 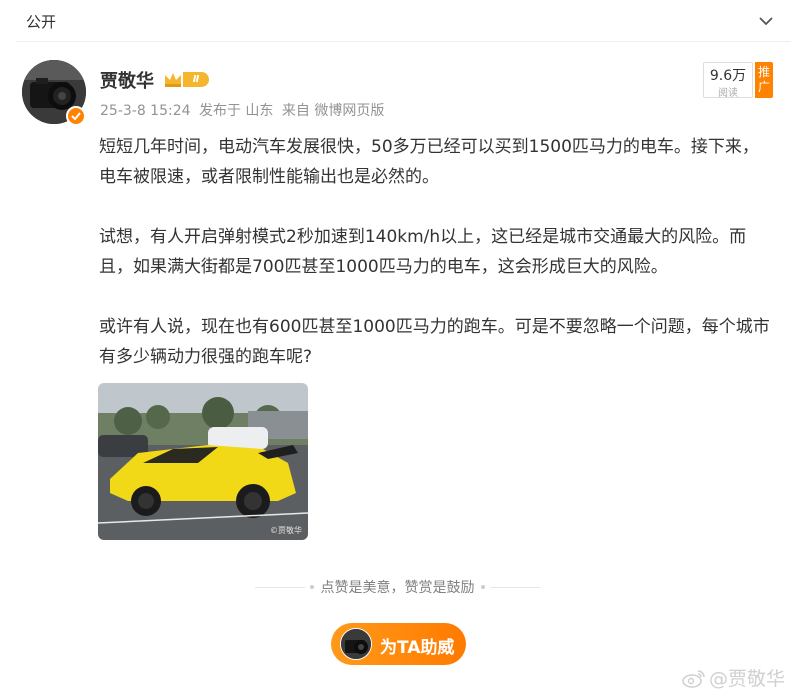 I want to click on post-image: ©贾敬华, so click(x=203, y=461).